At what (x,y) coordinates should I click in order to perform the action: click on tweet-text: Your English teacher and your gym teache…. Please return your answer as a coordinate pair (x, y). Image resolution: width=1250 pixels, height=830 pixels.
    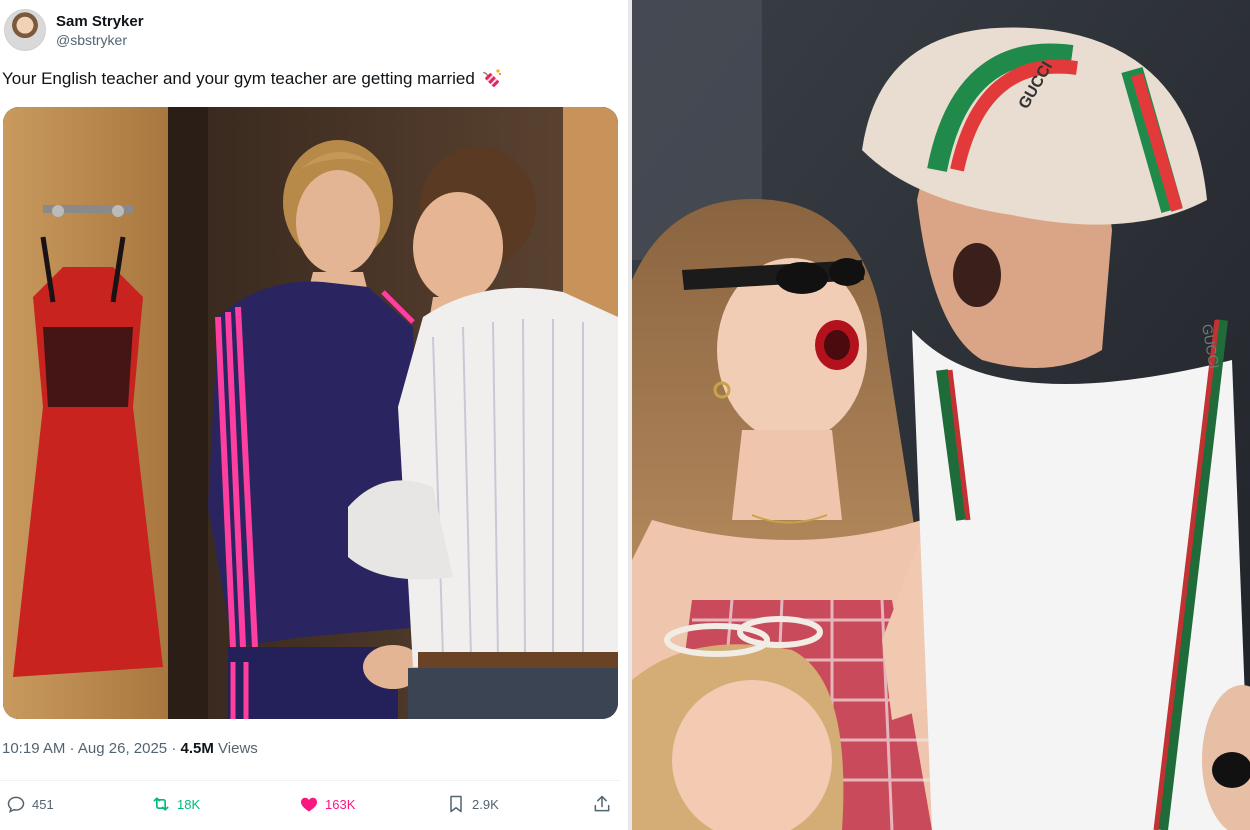
    Looking at the image, I should click on (252, 79).